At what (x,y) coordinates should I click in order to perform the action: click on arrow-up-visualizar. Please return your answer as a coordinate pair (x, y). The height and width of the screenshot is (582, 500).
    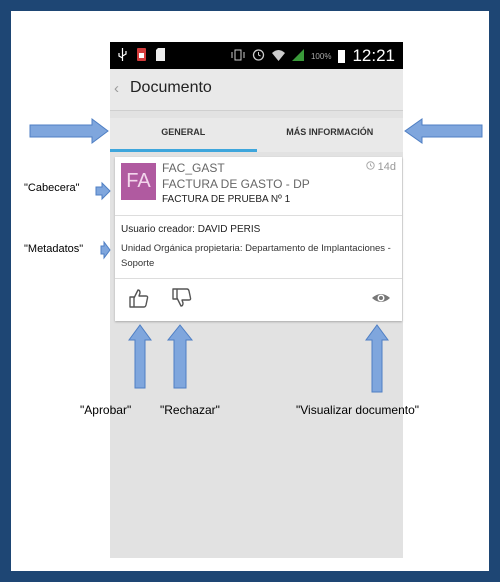
    Looking at the image, I should click on (377, 358).